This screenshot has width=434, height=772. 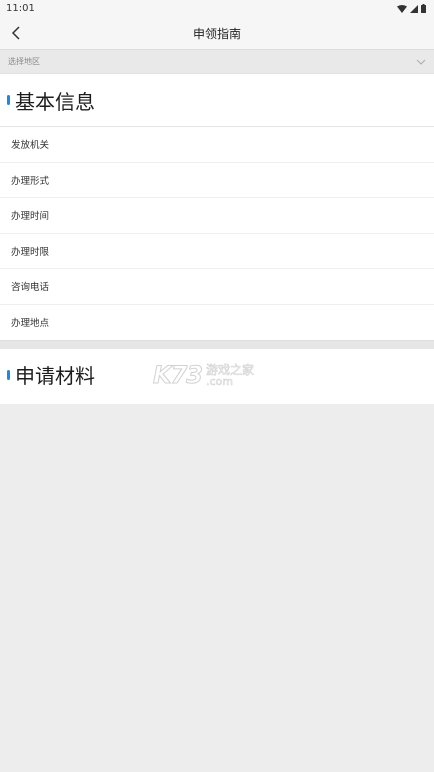 What do you see at coordinates (217, 61) in the screenshot?
I see `region-selector: 选择地区` at bounding box center [217, 61].